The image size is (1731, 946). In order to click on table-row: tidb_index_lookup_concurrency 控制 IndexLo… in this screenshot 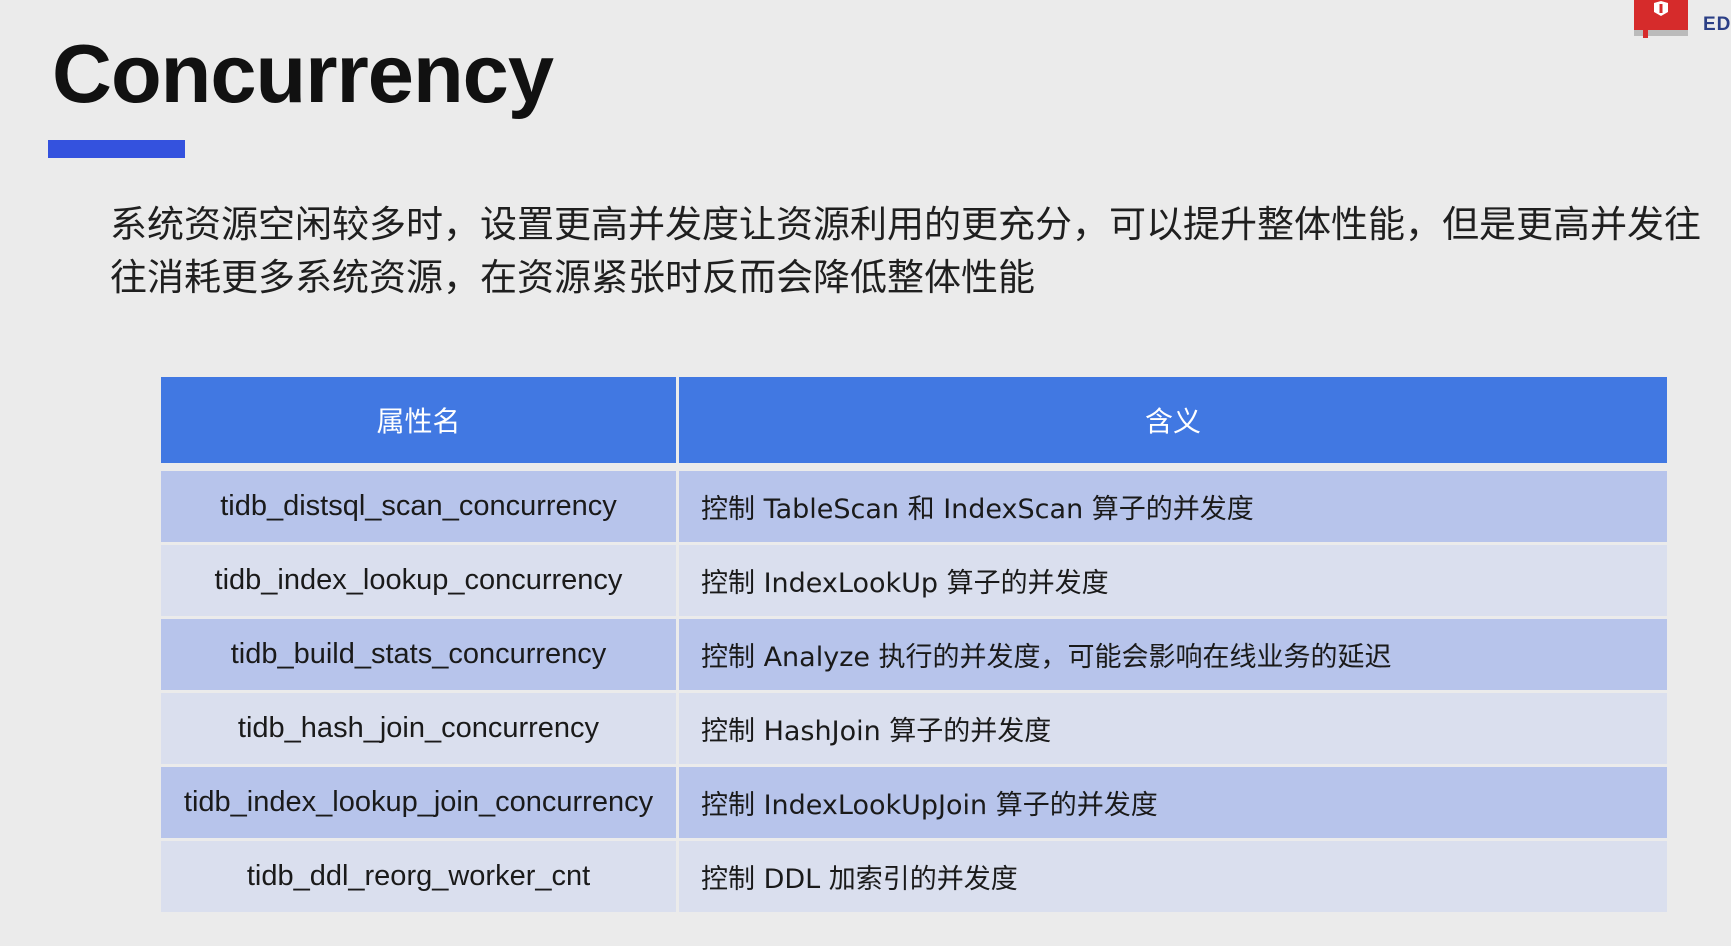, I will do `click(914, 582)`.